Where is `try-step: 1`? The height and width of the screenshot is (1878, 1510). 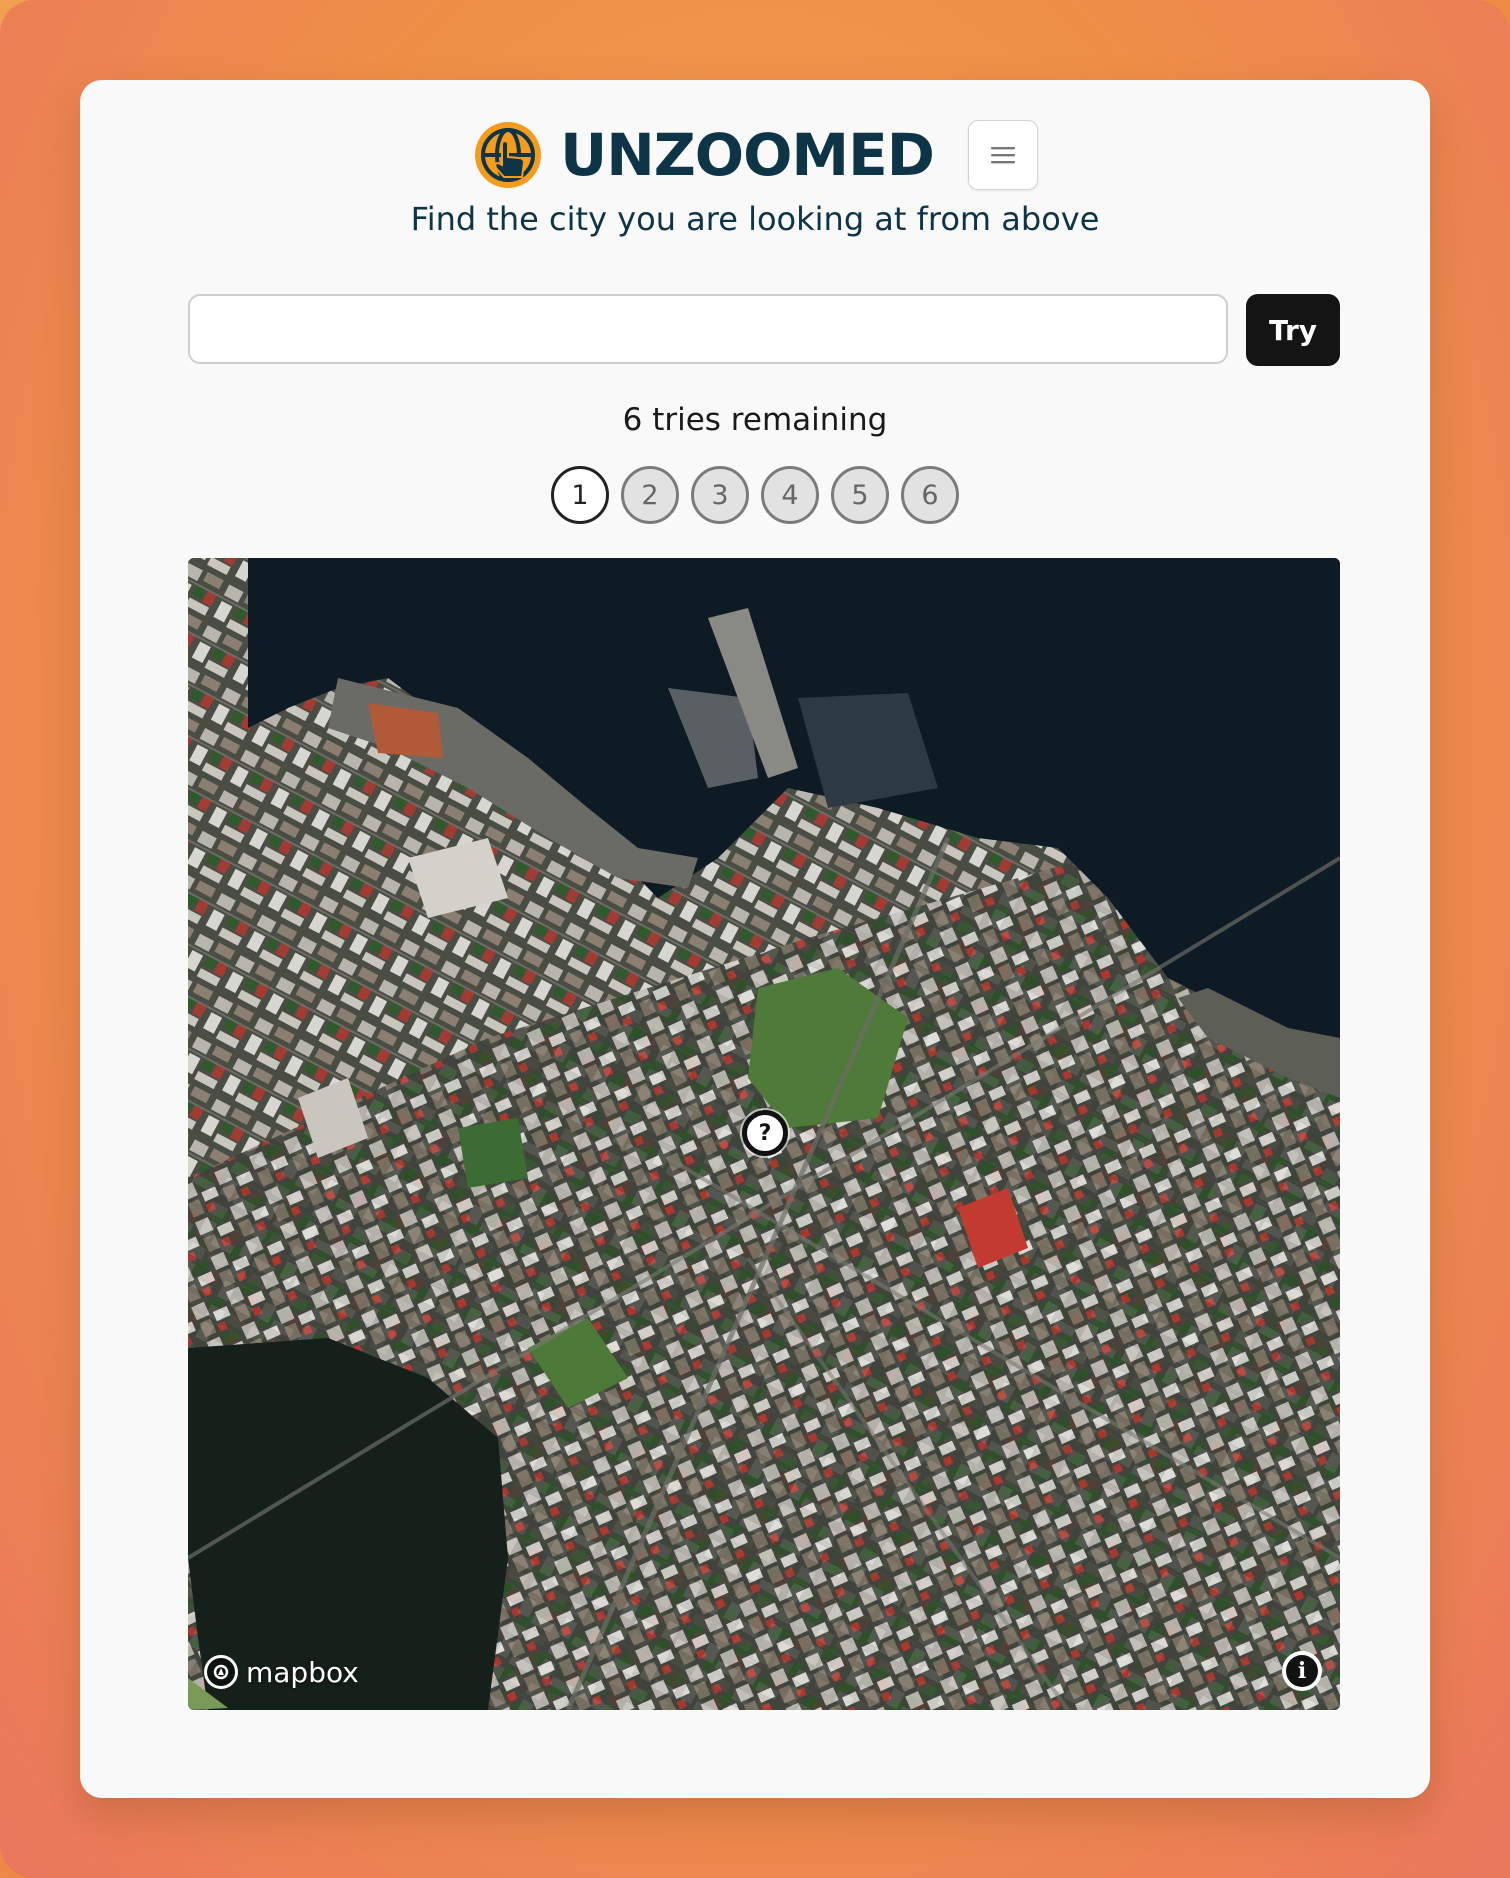
try-step: 1 is located at coordinates (580, 495).